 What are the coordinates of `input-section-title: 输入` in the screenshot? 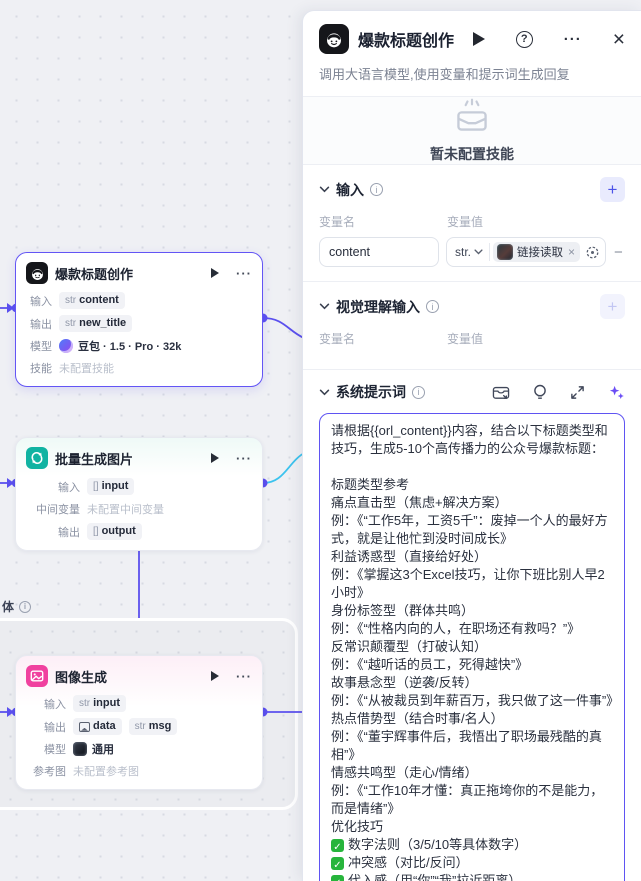 It's located at (350, 189).